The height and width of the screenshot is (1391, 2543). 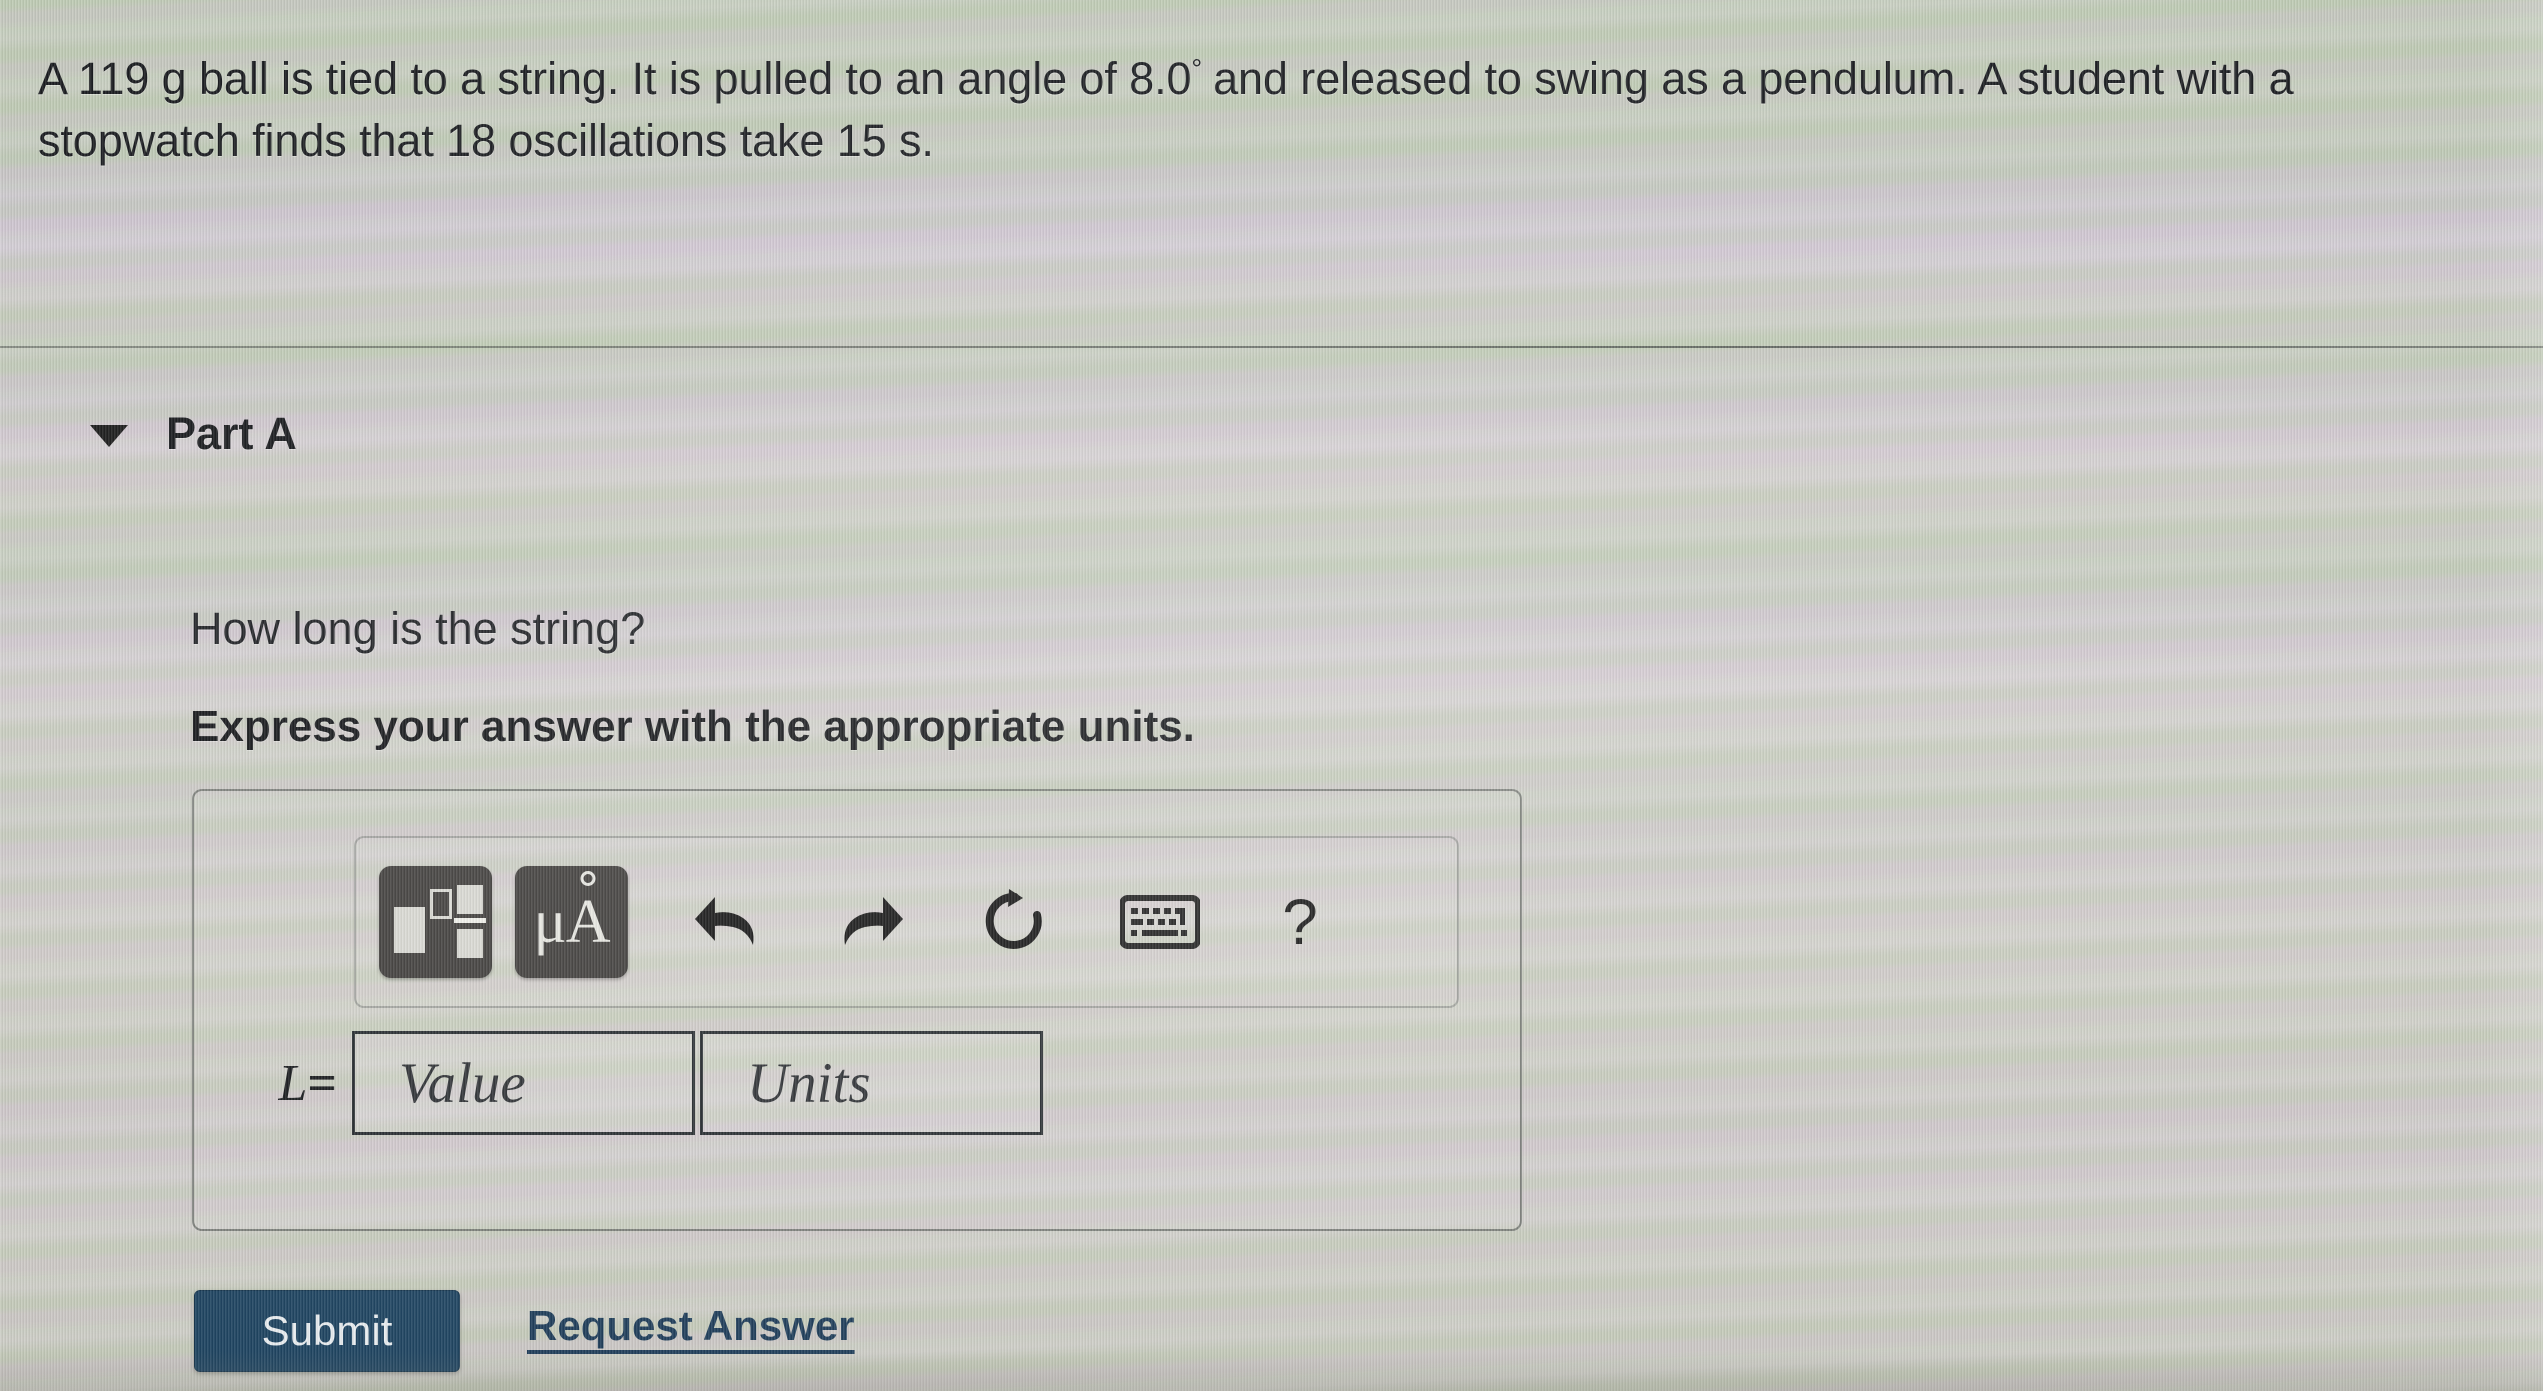 What do you see at coordinates (1013, 919) in the screenshot?
I see `reset-icon` at bounding box center [1013, 919].